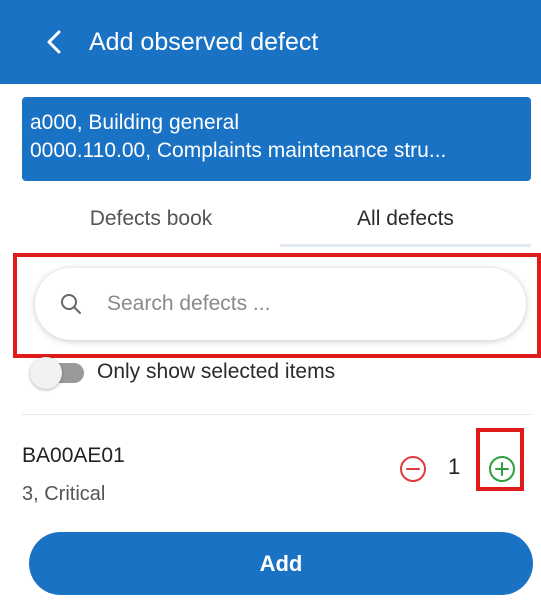 This screenshot has width=541, height=605. Describe the element at coordinates (276, 414) in the screenshot. I see `divider` at that location.